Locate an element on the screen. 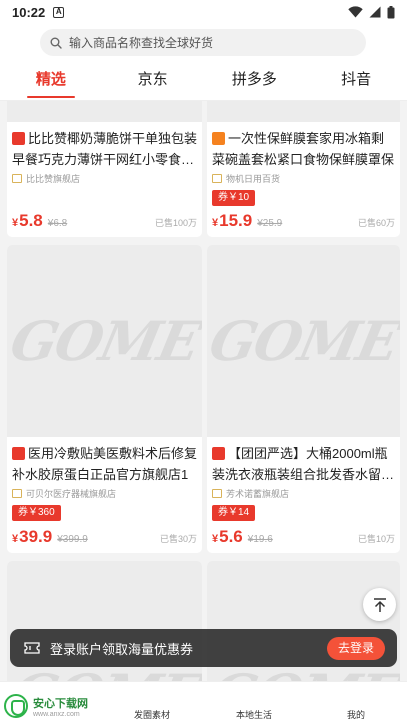  login-promo-text: 登录账户领取海量优惠券 is located at coordinates (122, 649).